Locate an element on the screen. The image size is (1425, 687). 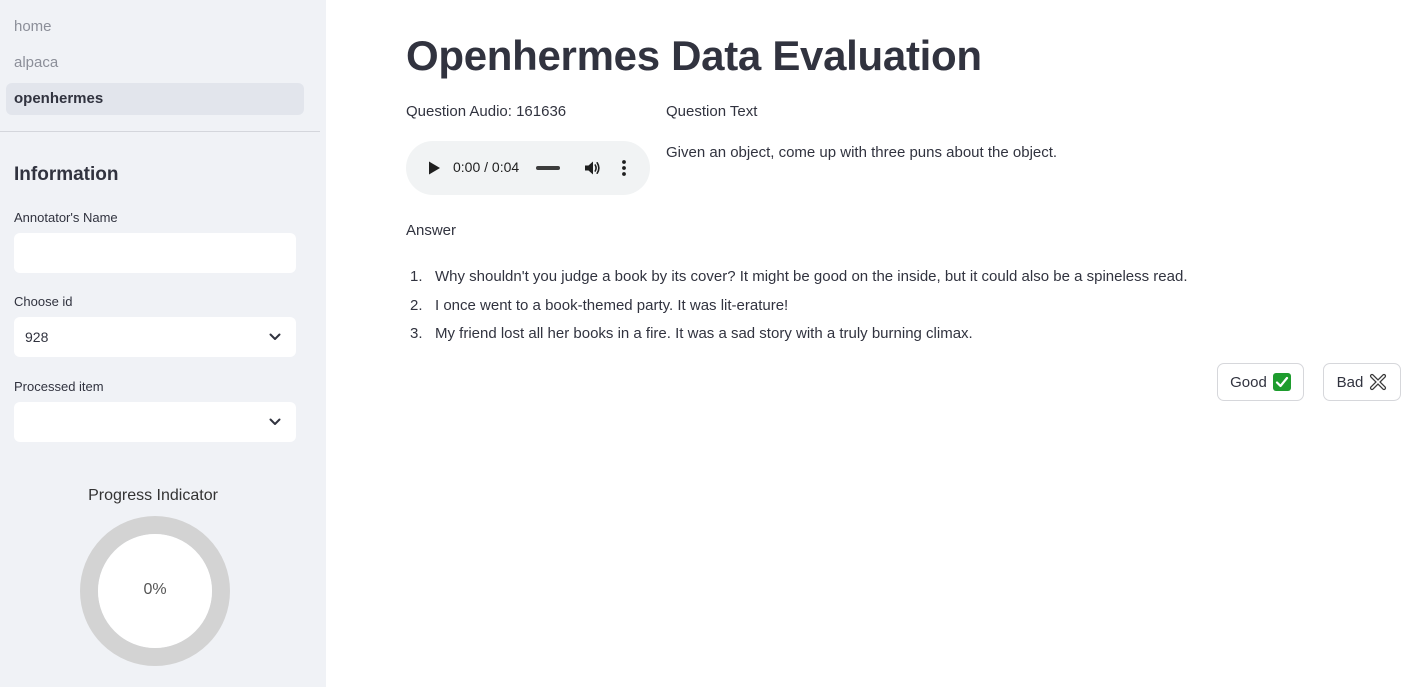
annotator-name-label: Annotator's Name is located at coordinates (66, 217).